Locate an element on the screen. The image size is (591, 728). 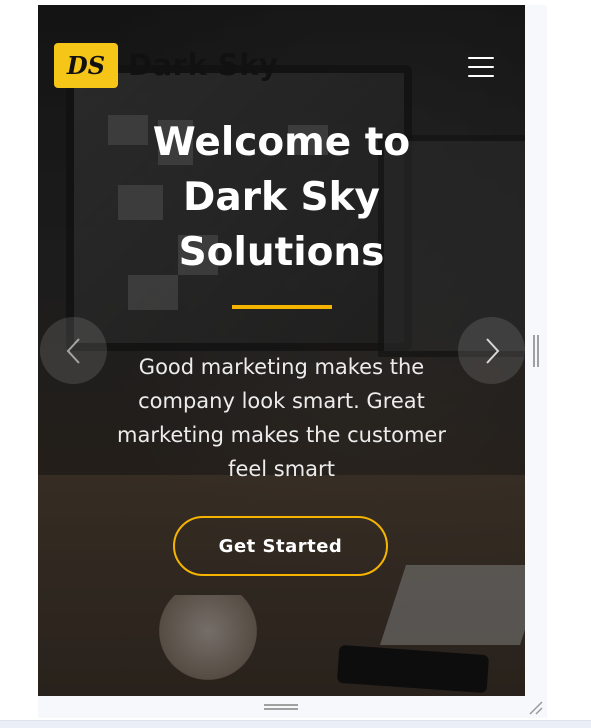
hero-title-line: Dark Sky is located at coordinates (281, 197).